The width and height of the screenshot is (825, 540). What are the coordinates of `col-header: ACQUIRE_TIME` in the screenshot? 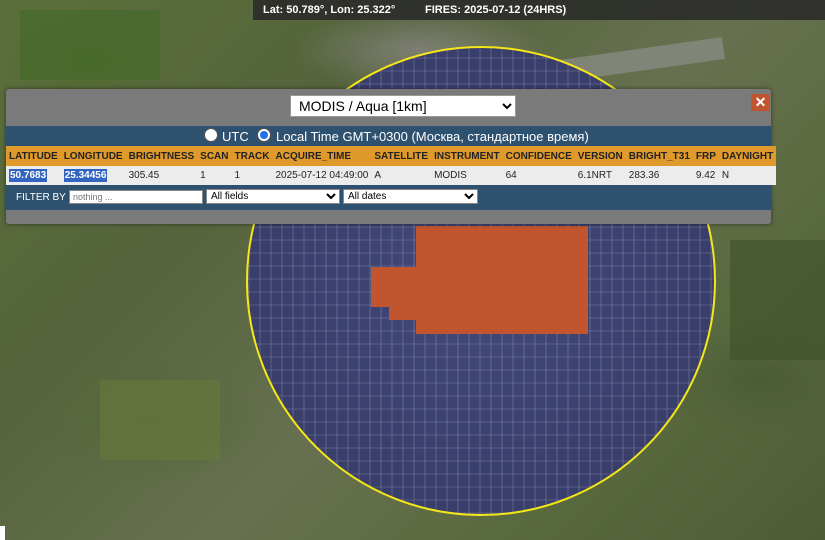 It's located at (322, 156).